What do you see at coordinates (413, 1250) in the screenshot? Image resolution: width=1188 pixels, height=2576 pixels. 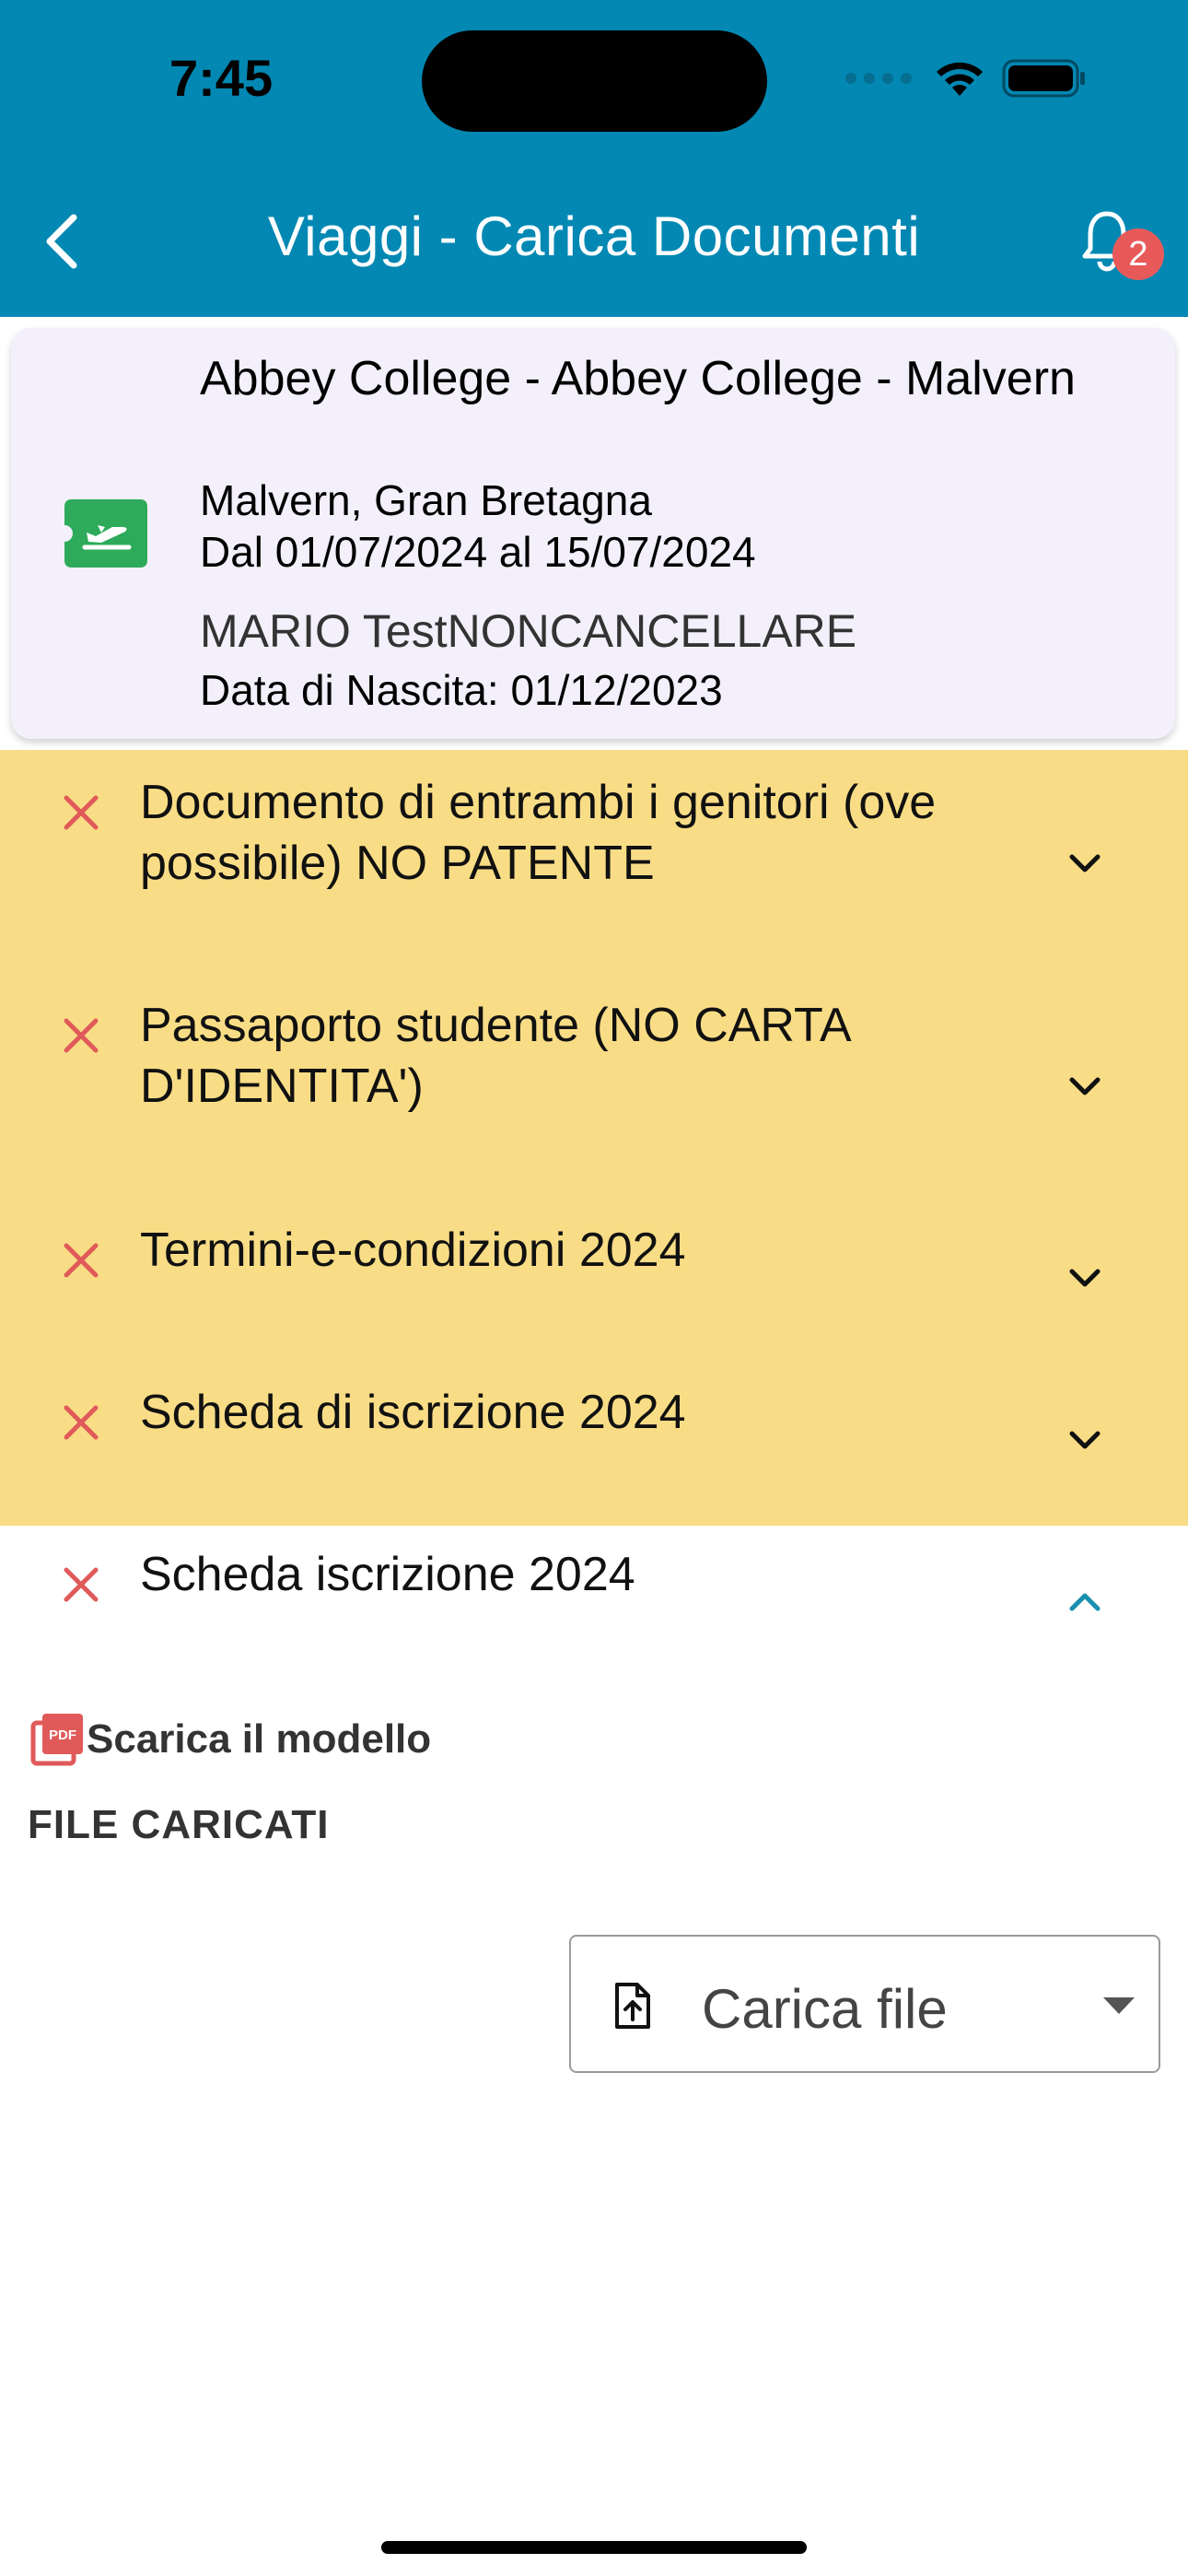 I see `document-label: Termini-e-condizioni 2024` at bounding box center [413, 1250].